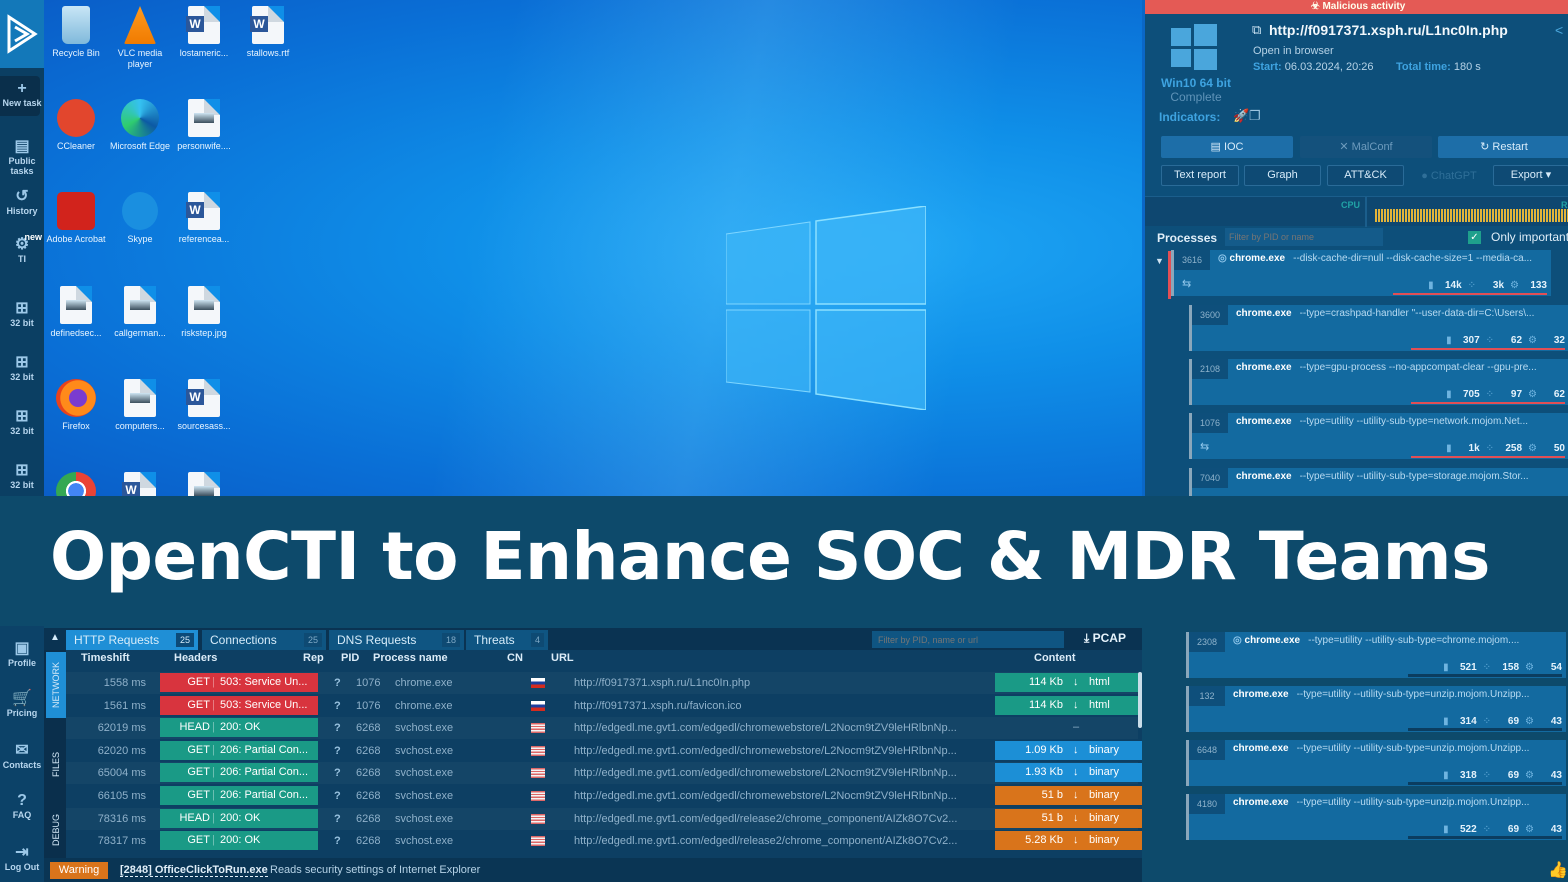 This screenshot has width=1568, height=882. What do you see at coordinates (1077, 773) in the screenshot?
I see `content-badge: 1.93 Kb ↓ binary` at bounding box center [1077, 773].